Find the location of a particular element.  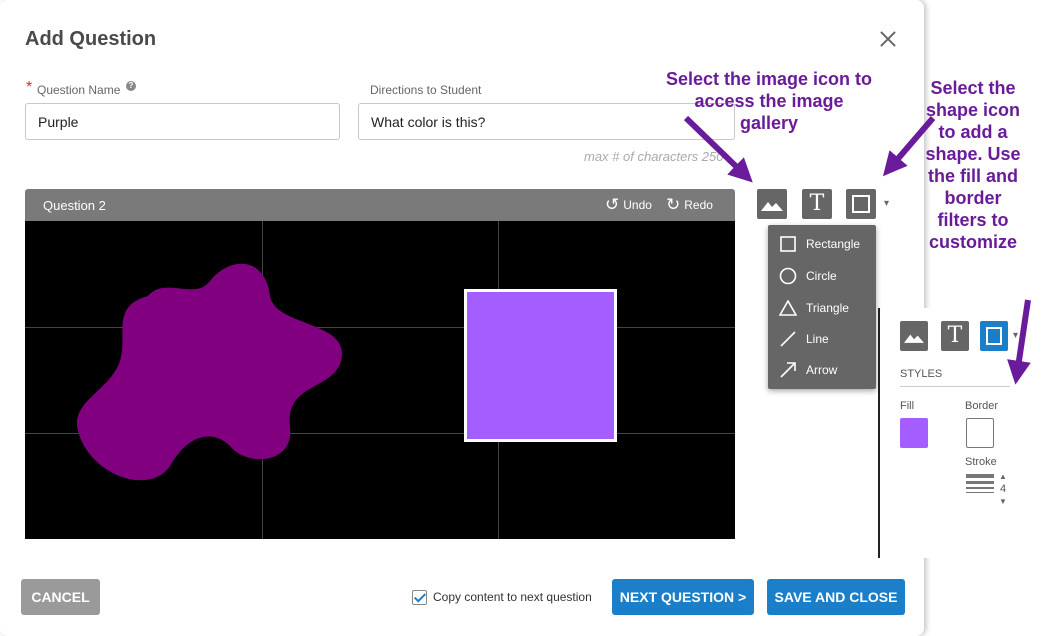

text-tool-button-secondary: T is located at coordinates (955, 336).